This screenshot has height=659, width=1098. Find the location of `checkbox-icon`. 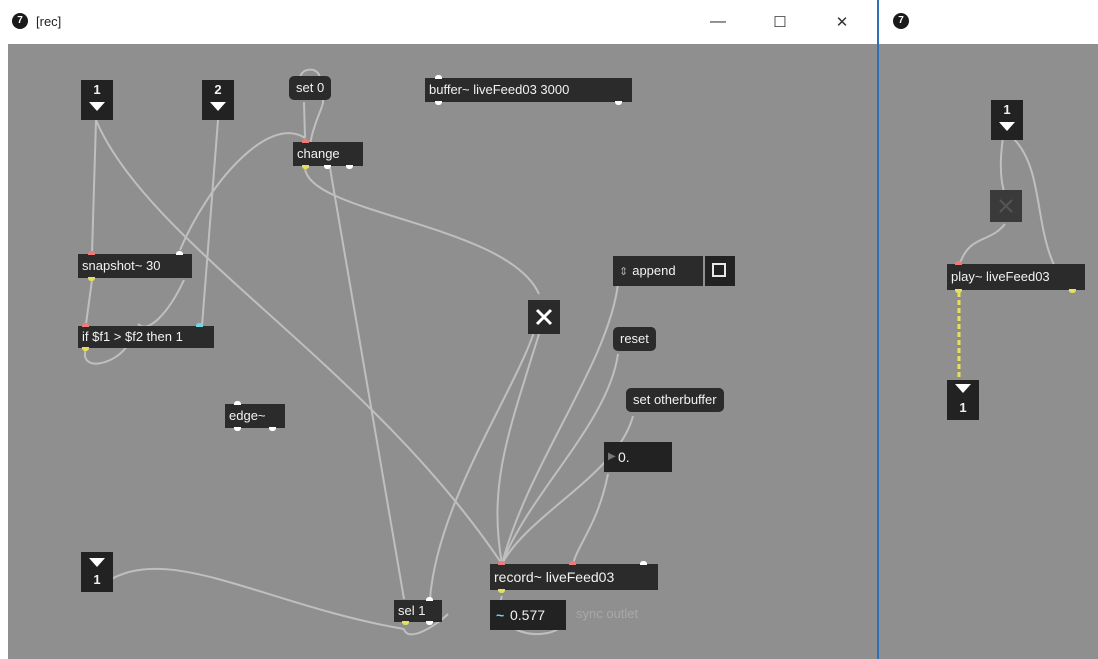

checkbox-icon is located at coordinates (719, 270).